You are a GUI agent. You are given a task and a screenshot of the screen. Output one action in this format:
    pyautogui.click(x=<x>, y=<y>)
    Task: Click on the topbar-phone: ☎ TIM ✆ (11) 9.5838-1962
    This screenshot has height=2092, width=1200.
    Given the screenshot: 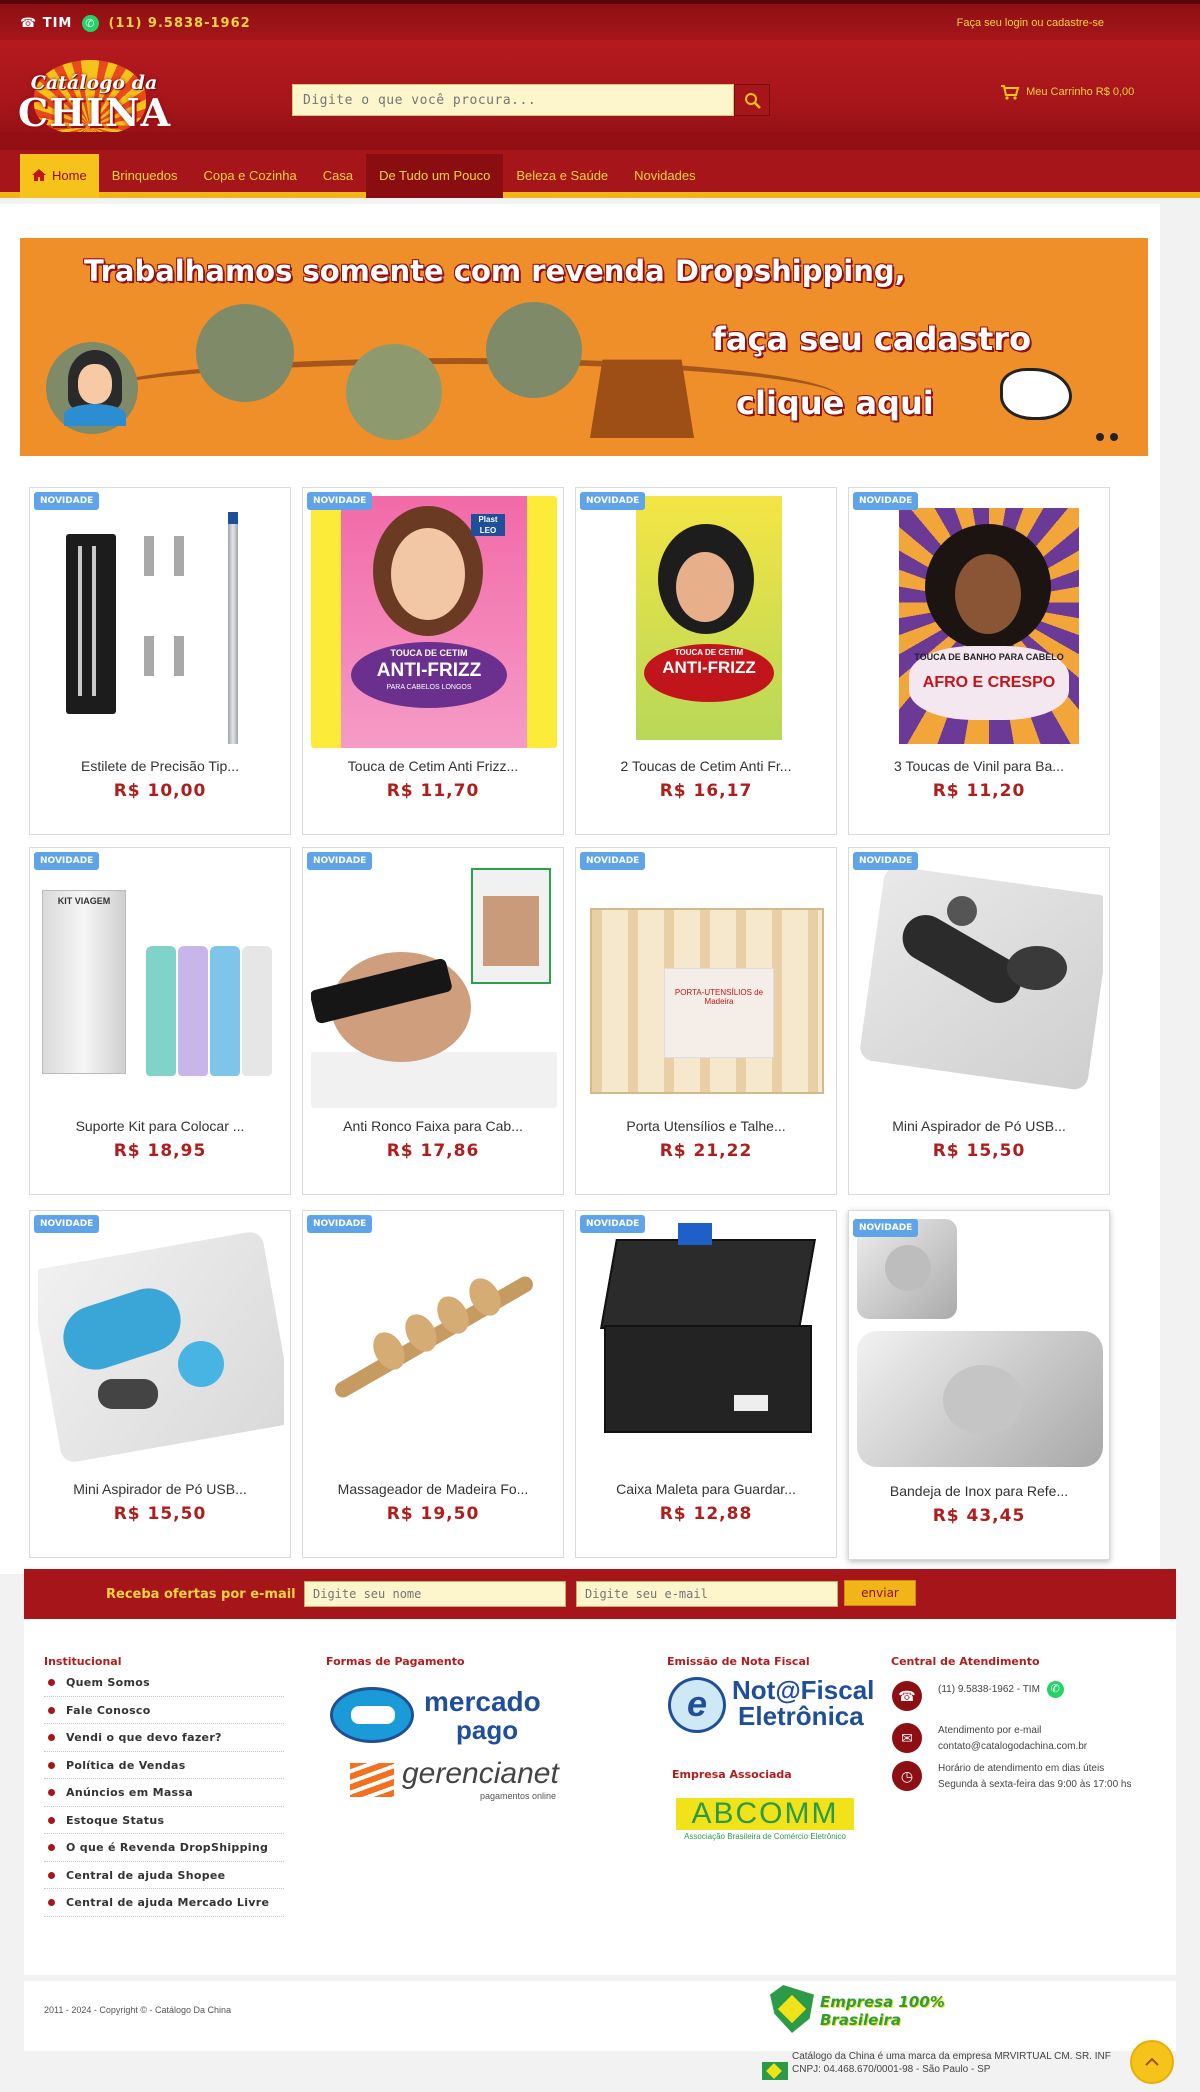 What is the action you would take?
    pyautogui.click(x=135, y=23)
    